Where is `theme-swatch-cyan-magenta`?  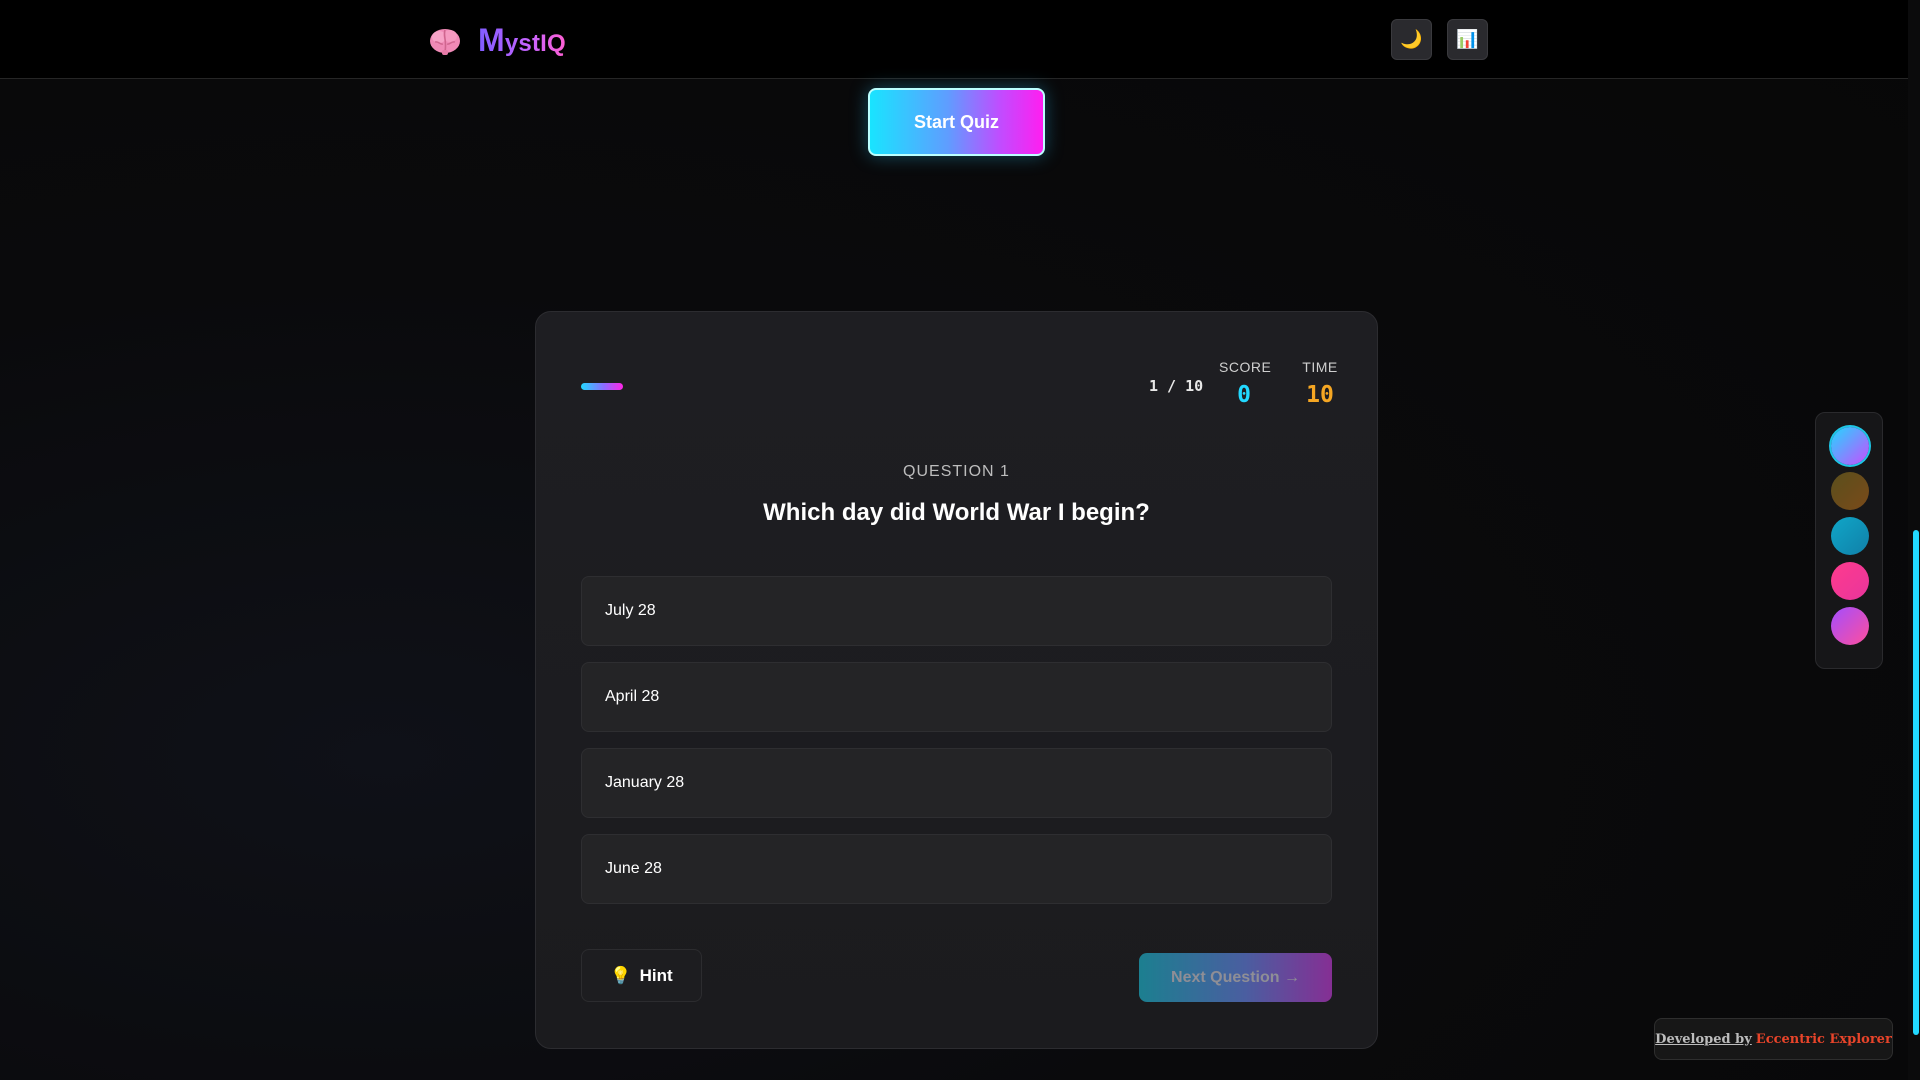 theme-swatch-cyan-magenta is located at coordinates (1850, 446).